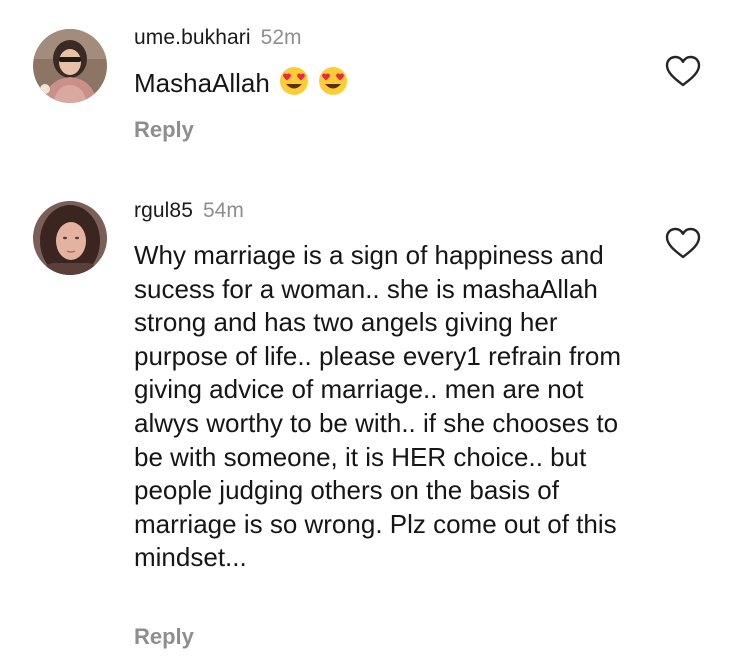 Image resolution: width=740 pixels, height=667 pixels. I want to click on timestamp: 54m, so click(223, 210).